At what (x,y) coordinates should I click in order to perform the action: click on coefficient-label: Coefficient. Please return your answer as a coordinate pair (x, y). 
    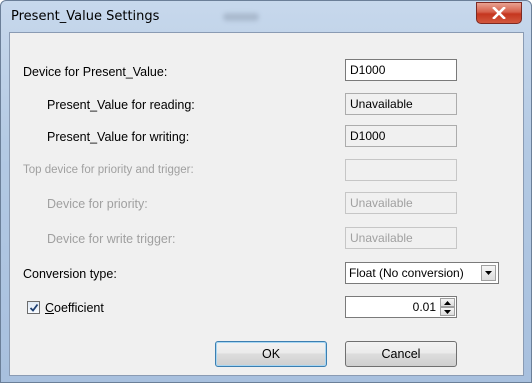
    Looking at the image, I should click on (74, 308).